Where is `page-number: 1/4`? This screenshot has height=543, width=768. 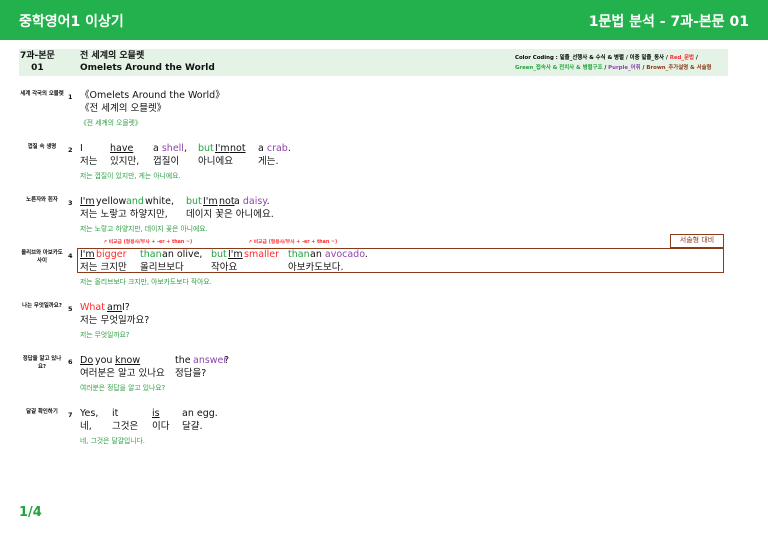
page-number: 1/4 is located at coordinates (30, 512).